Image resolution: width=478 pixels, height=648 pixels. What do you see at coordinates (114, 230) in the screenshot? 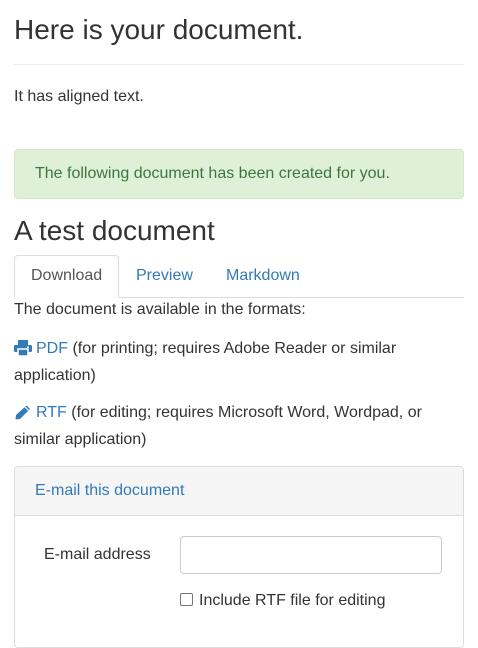
I see `document-title: A test document` at bounding box center [114, 230].